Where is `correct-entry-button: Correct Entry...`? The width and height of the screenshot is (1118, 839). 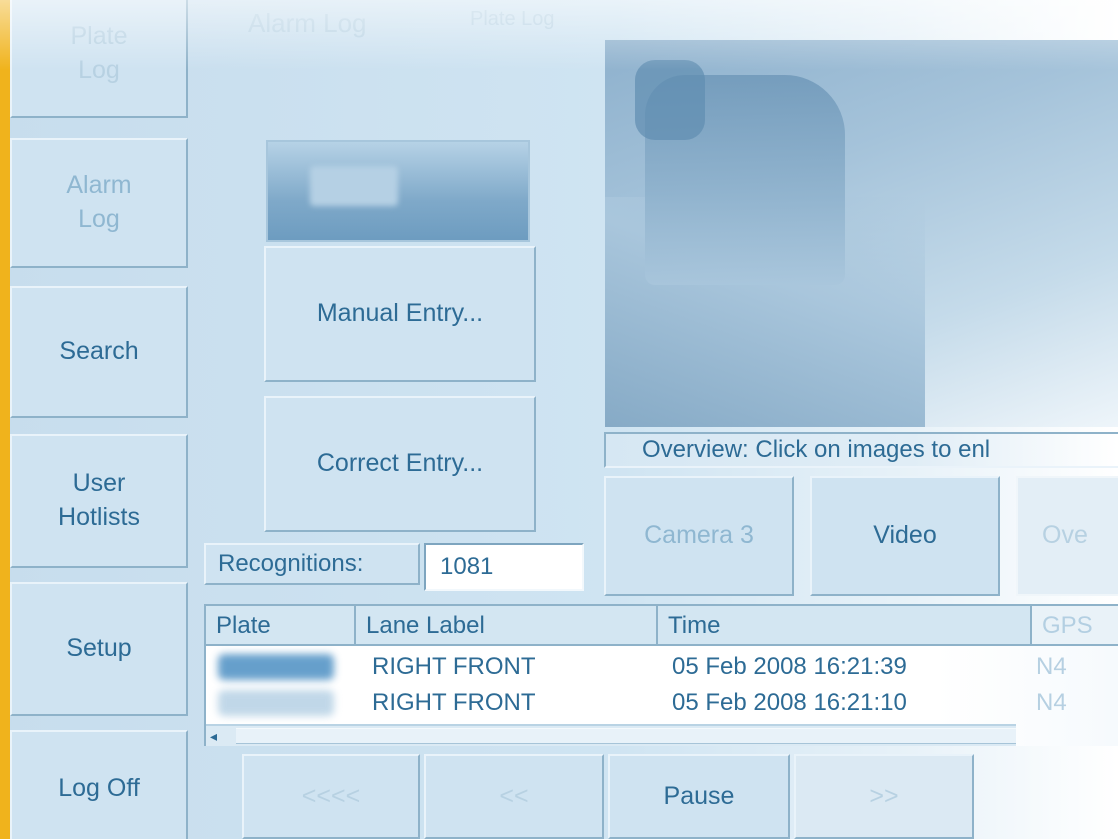 correct-entry-button: Correct Entry... is located at coordinates (400, 464).